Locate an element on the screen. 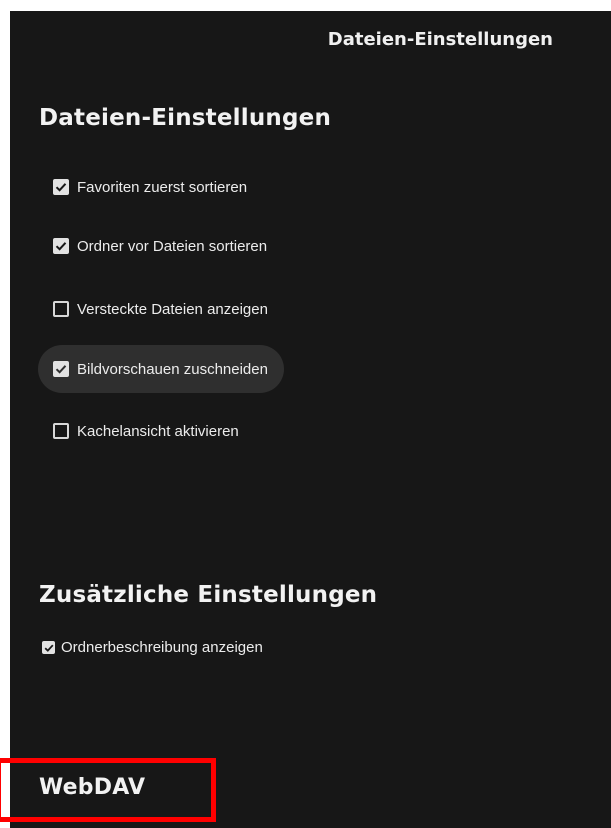 Image resolution: width=611 pixels, height=828 pixels. additional-settings-heading: Zusätzliche Einstellungen is located at coordinates (208, 595).